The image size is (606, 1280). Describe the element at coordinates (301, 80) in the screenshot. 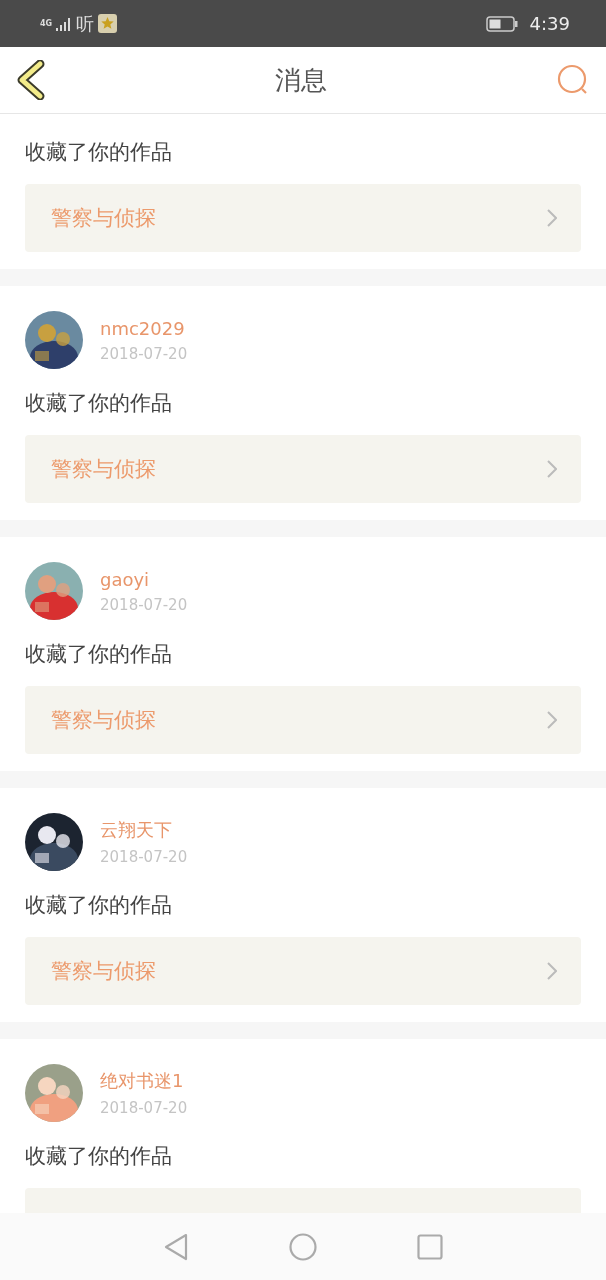

I see `page-title: 消息` at that location.